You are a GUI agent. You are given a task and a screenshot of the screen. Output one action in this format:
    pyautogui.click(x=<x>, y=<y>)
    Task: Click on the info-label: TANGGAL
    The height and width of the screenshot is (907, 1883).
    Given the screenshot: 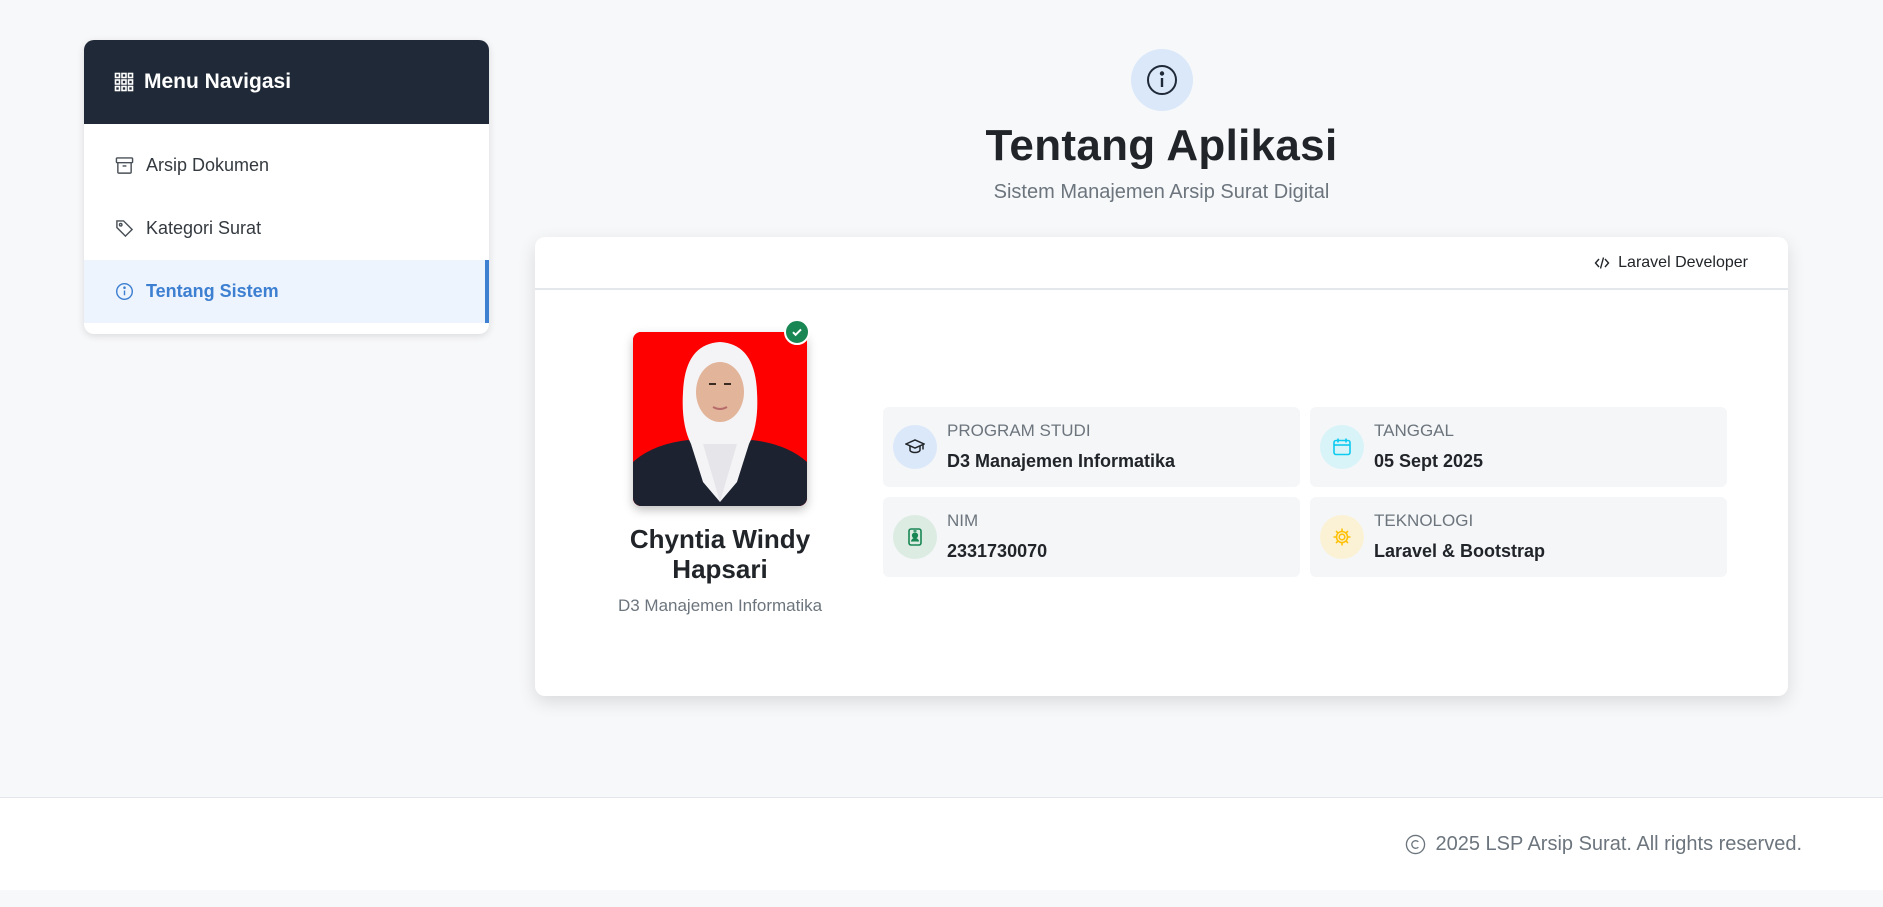 What is the action you would take?
    pyautogui.click(x=1414, y=430)
    